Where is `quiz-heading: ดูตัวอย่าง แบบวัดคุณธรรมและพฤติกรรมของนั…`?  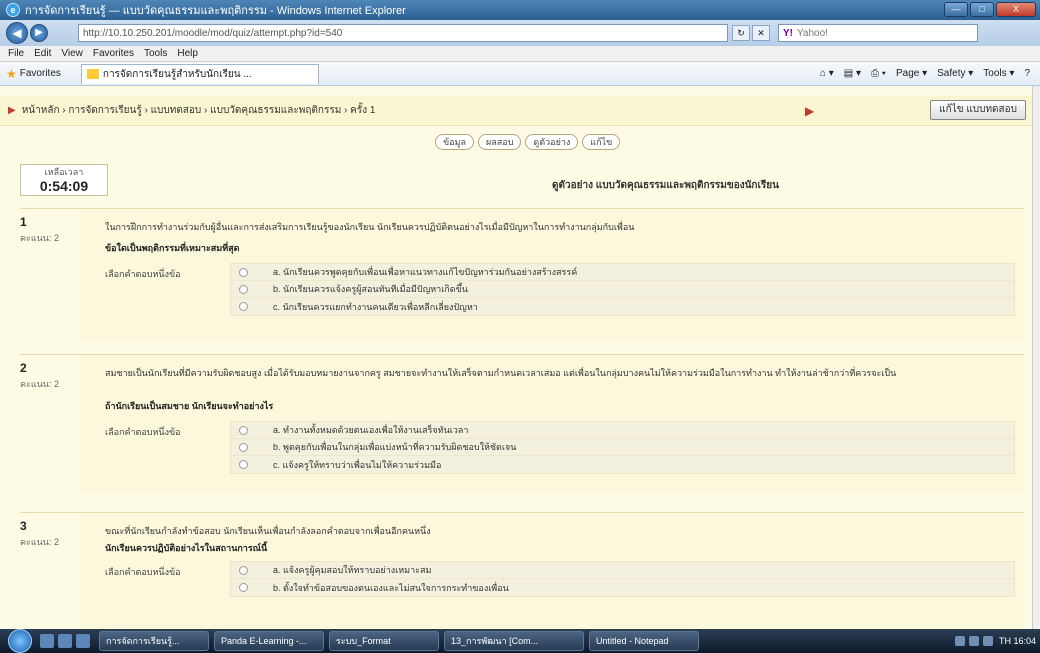 quiz-heading: ดูตัวอย่าง แบบวัดคุณธรรมและพฤติกรรมของนั… is located at coordinates (665, 185).